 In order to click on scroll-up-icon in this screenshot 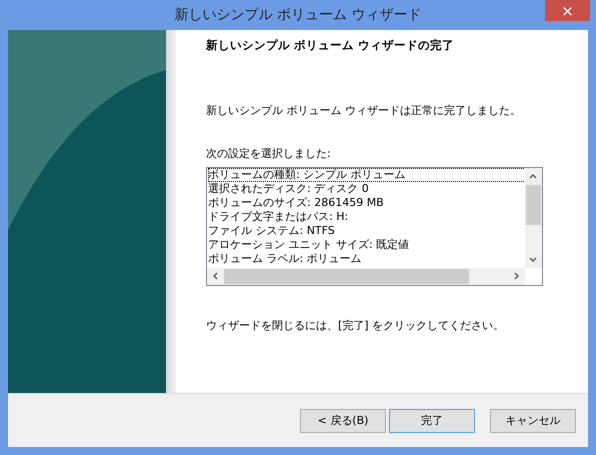, I will do `click(533, 176)`.